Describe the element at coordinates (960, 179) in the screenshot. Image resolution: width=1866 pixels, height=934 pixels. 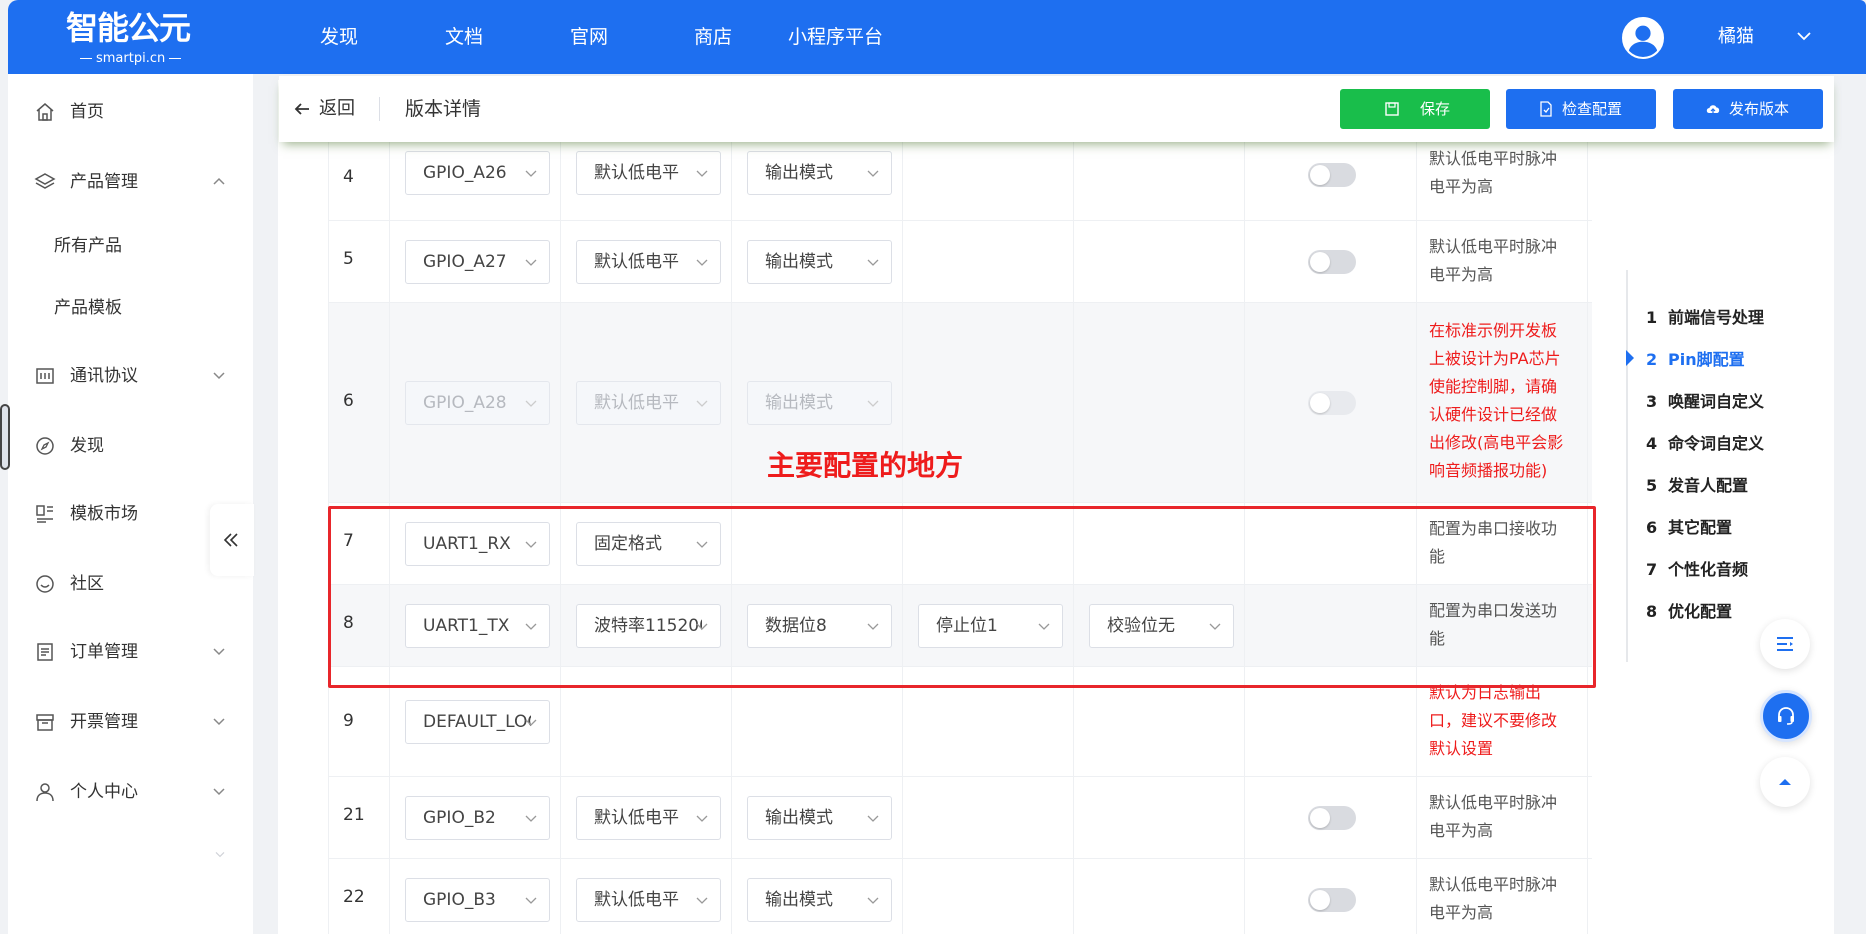
I see `table-row: 4 GPIO_A26 默认低电平 输出模式 默认低电平时脉冲 电平为高` at that location.